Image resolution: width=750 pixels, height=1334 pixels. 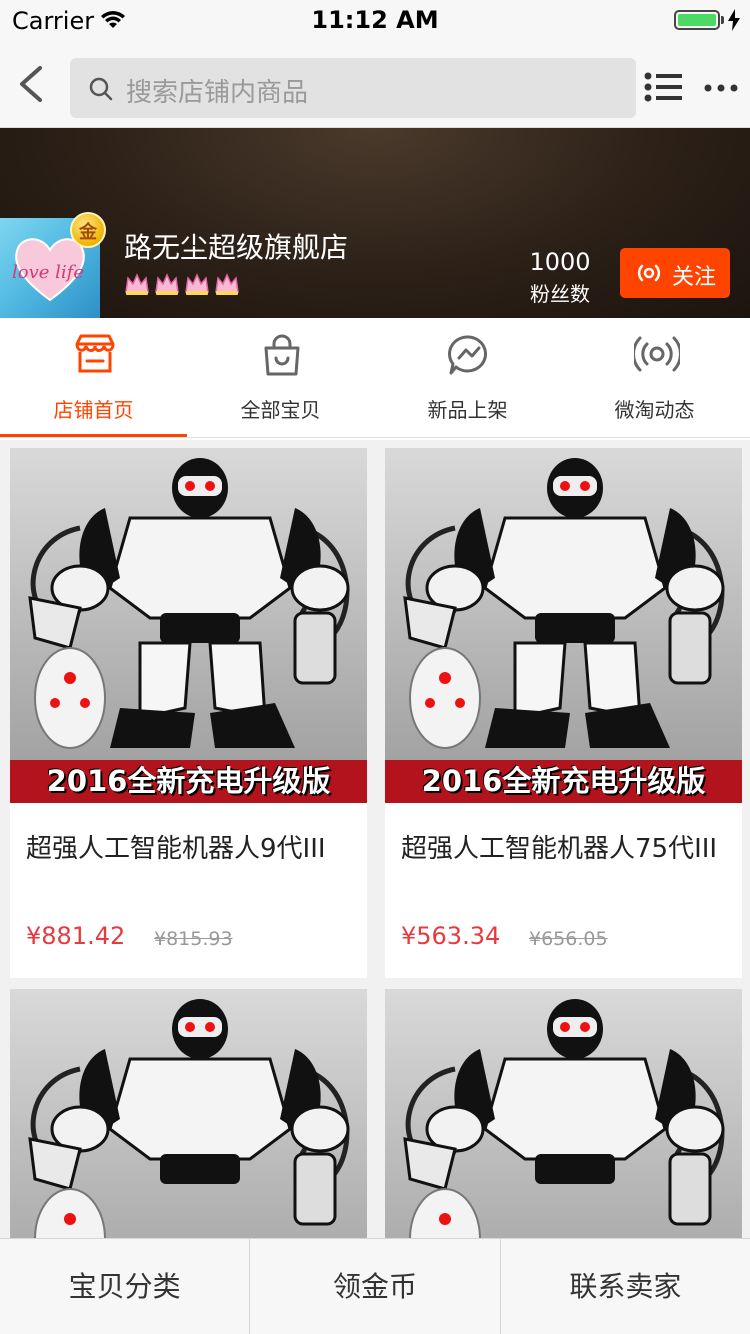 I want to click on product-title: 超强人工智能机器人75代III, so click(x=561, y=849).